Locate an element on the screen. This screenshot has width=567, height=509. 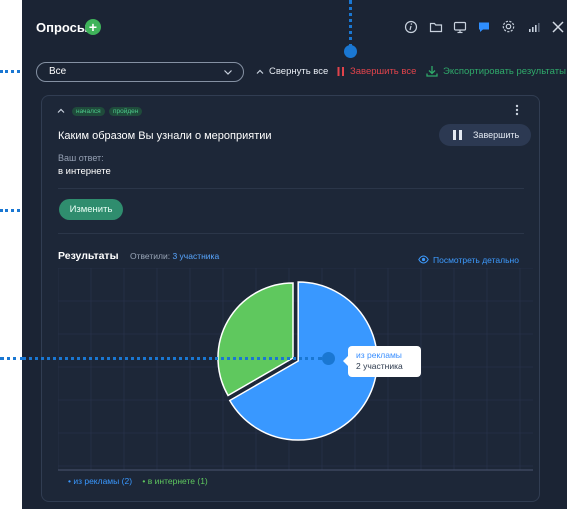
annotation-line-finish-all is located at coordinates (350, 24).